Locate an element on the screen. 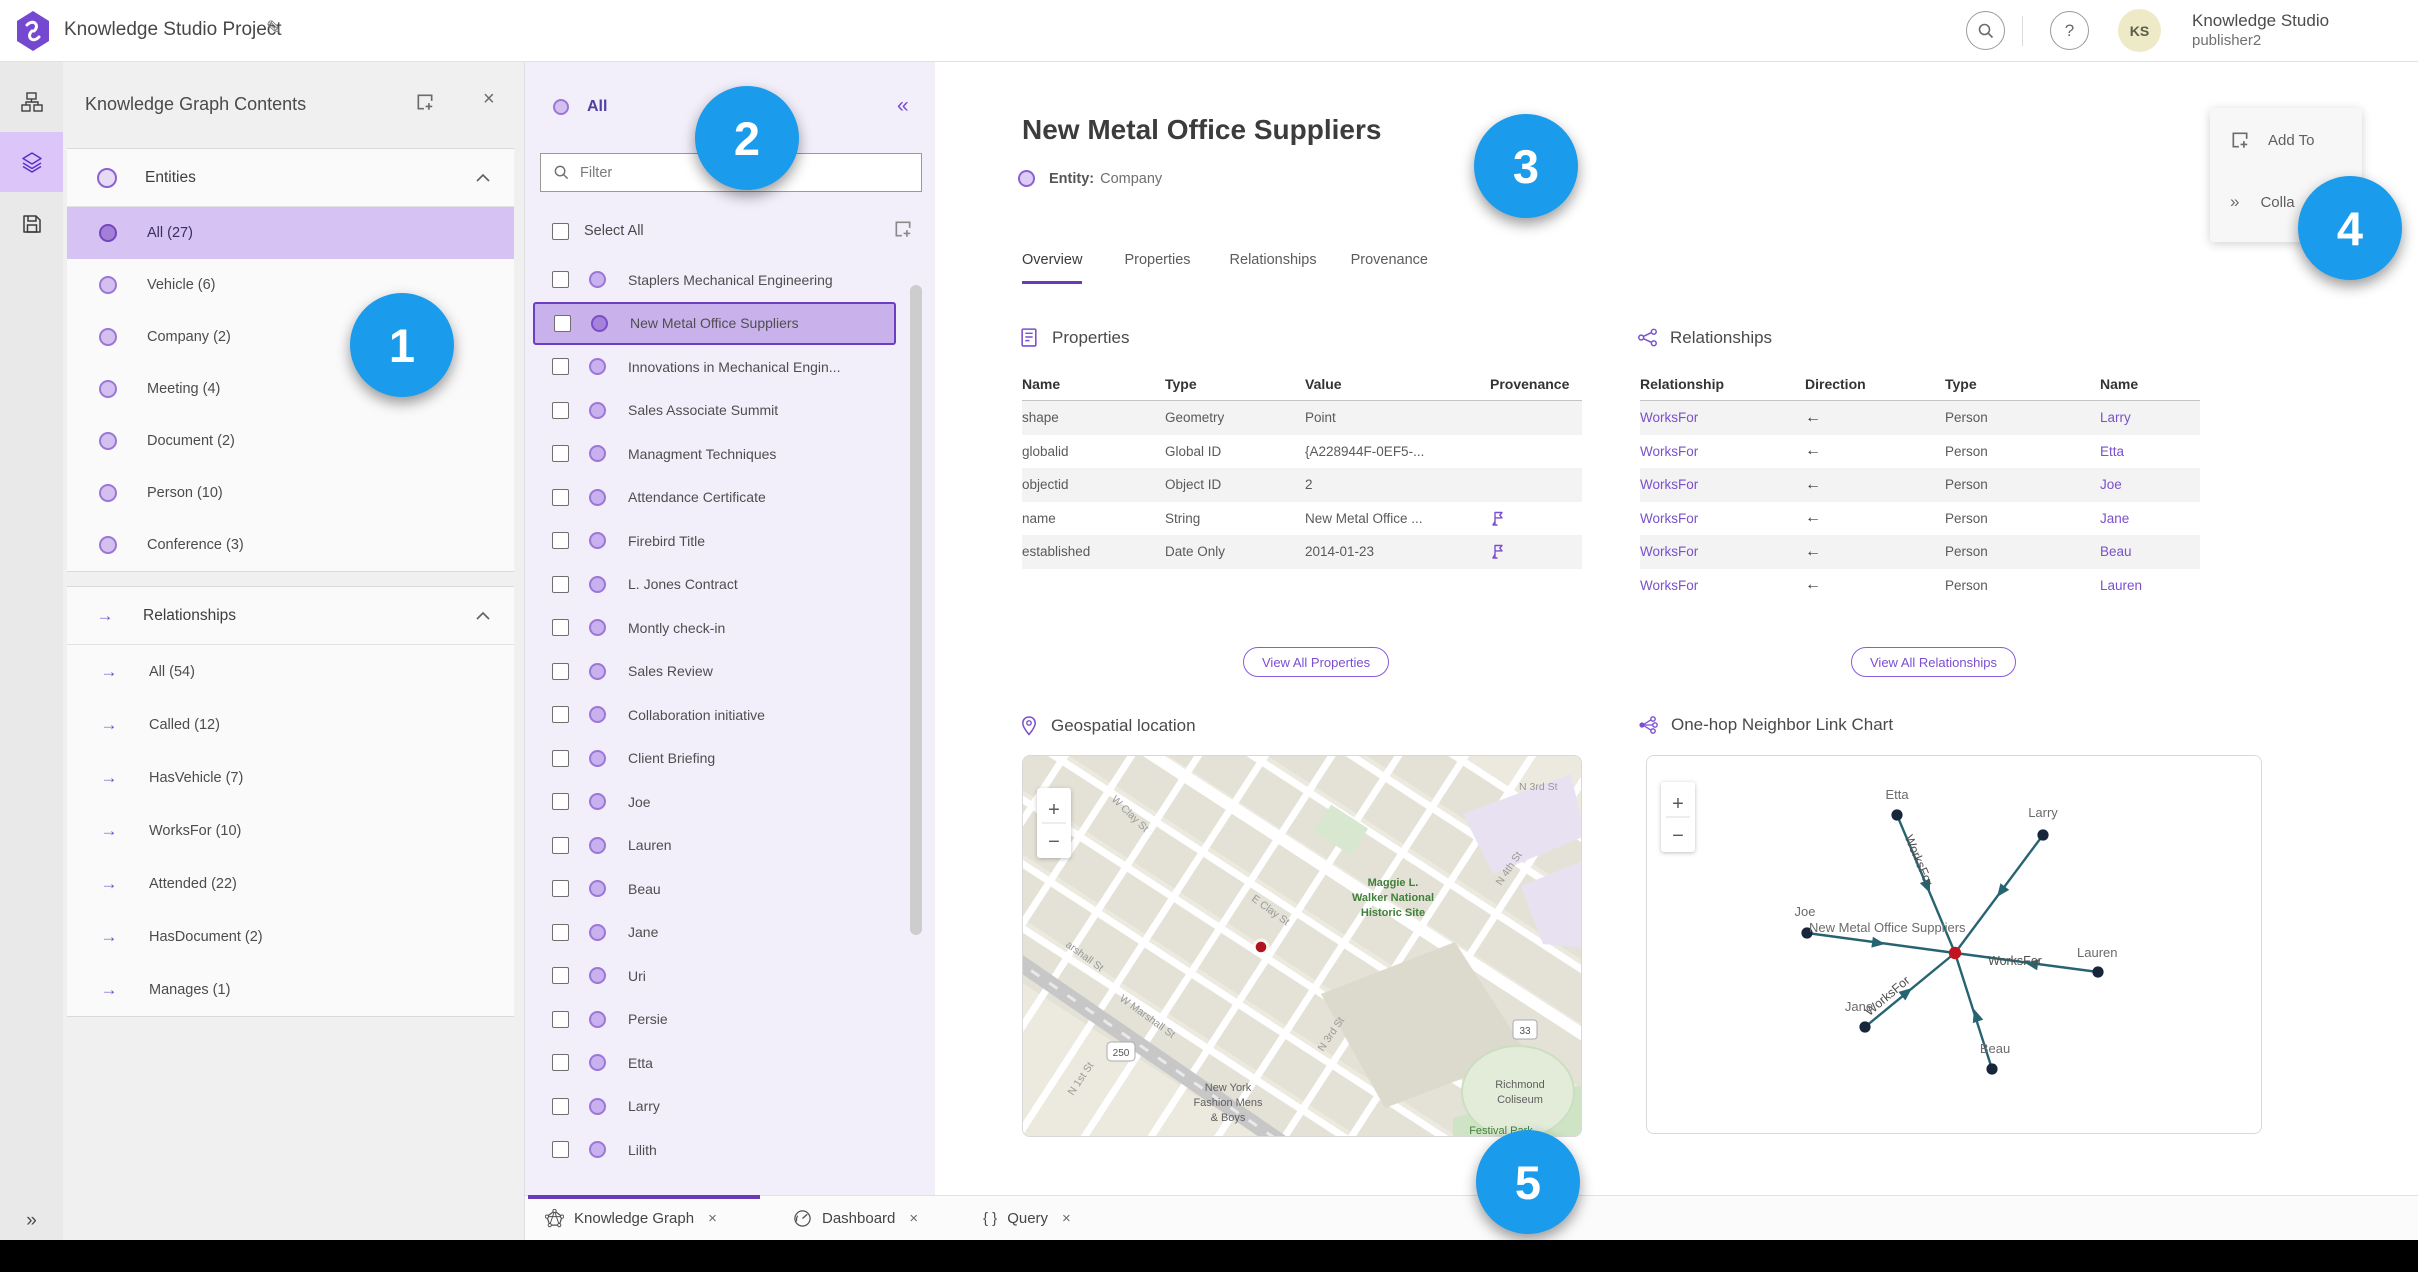 This screenshot has height=1272, width=2418. expand-rail-icon: » is located at coordinates (31, 1221).